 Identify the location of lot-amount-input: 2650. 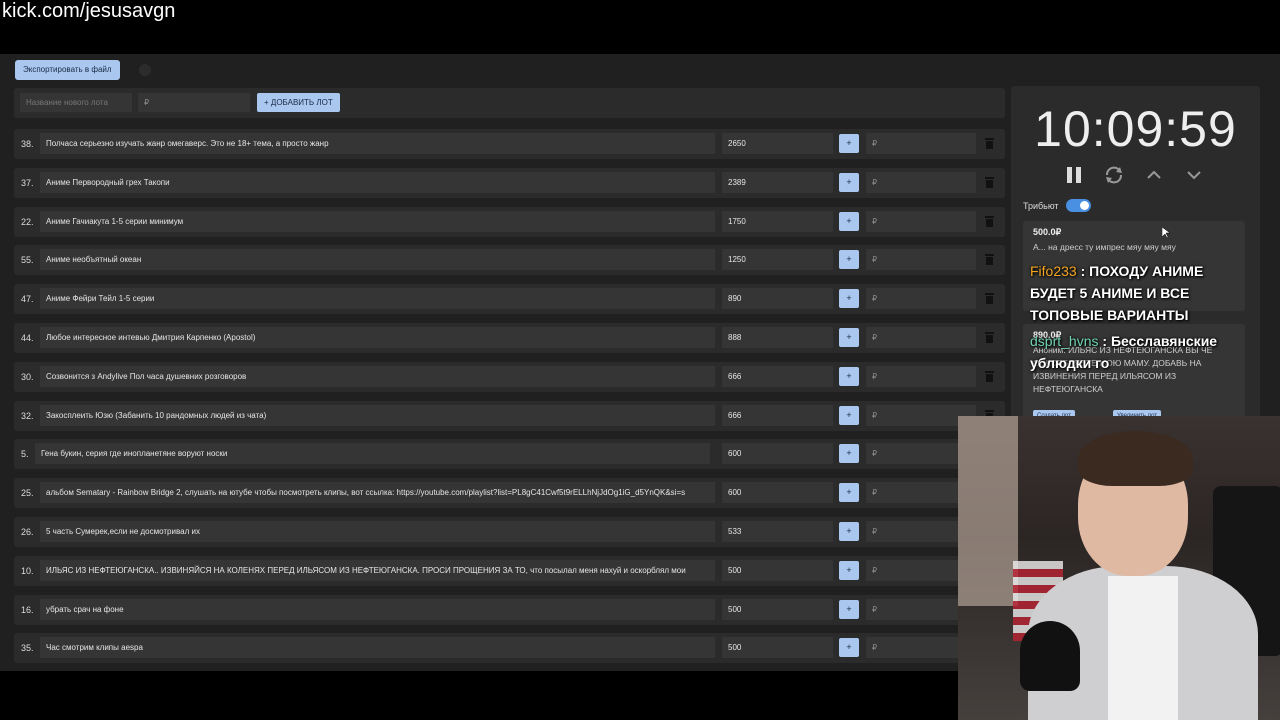
(777, 143).